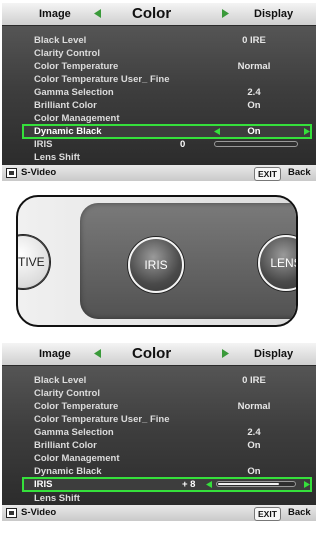 This screenshot has height=547, width=320. Describe the element at coordinates (167, 131) in the screenshot. I see `menu-item-dynamic-black: Dynamic Black On` at that location.